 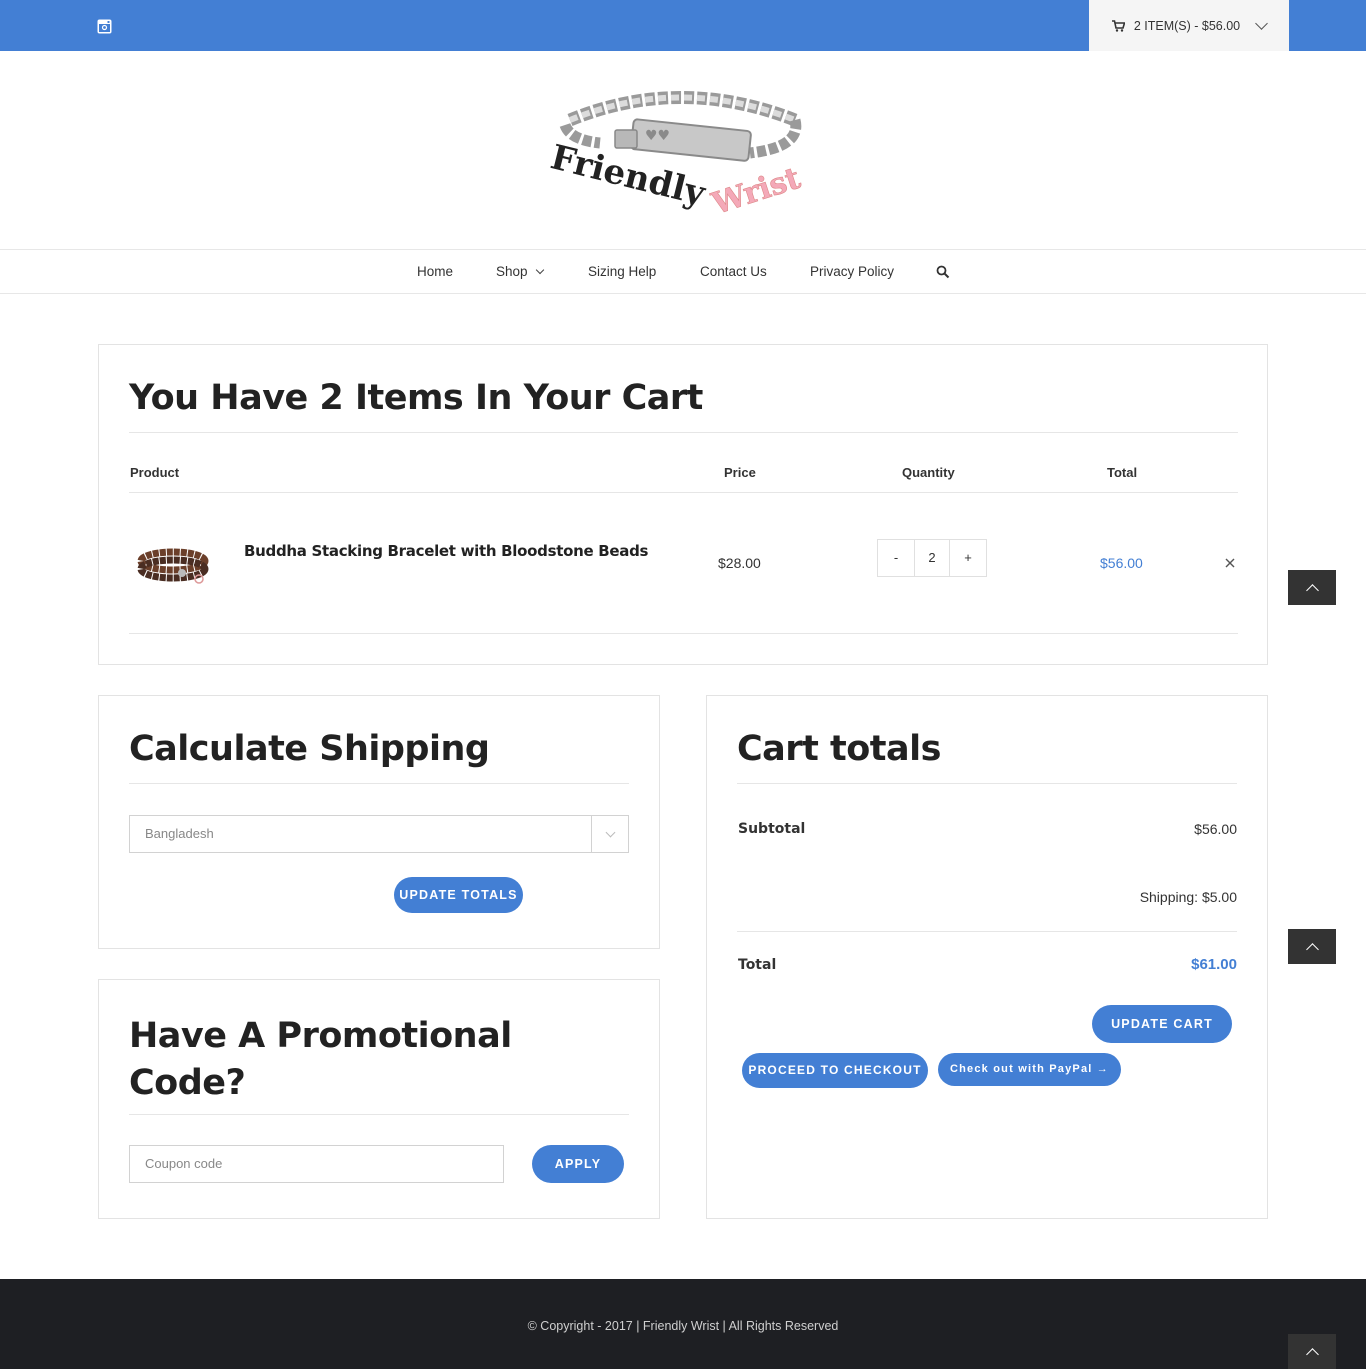 I want to click on top-bar: 2 ITEM(S) - $56.00, so click(x=683, y=25).